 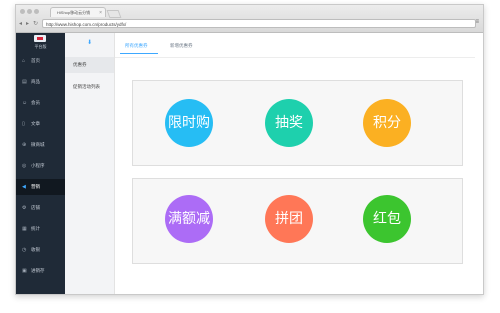 I want to click on sidebar-item-0: ⌂ 首页, so click(x=40, y=61).